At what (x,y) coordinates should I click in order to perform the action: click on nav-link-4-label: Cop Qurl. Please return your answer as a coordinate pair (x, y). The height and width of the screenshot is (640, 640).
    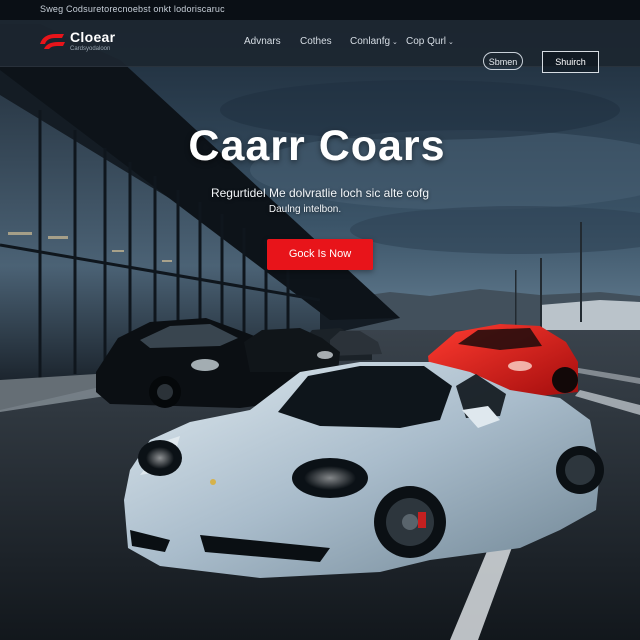
    Looking at the image, I should click on (426, 41).